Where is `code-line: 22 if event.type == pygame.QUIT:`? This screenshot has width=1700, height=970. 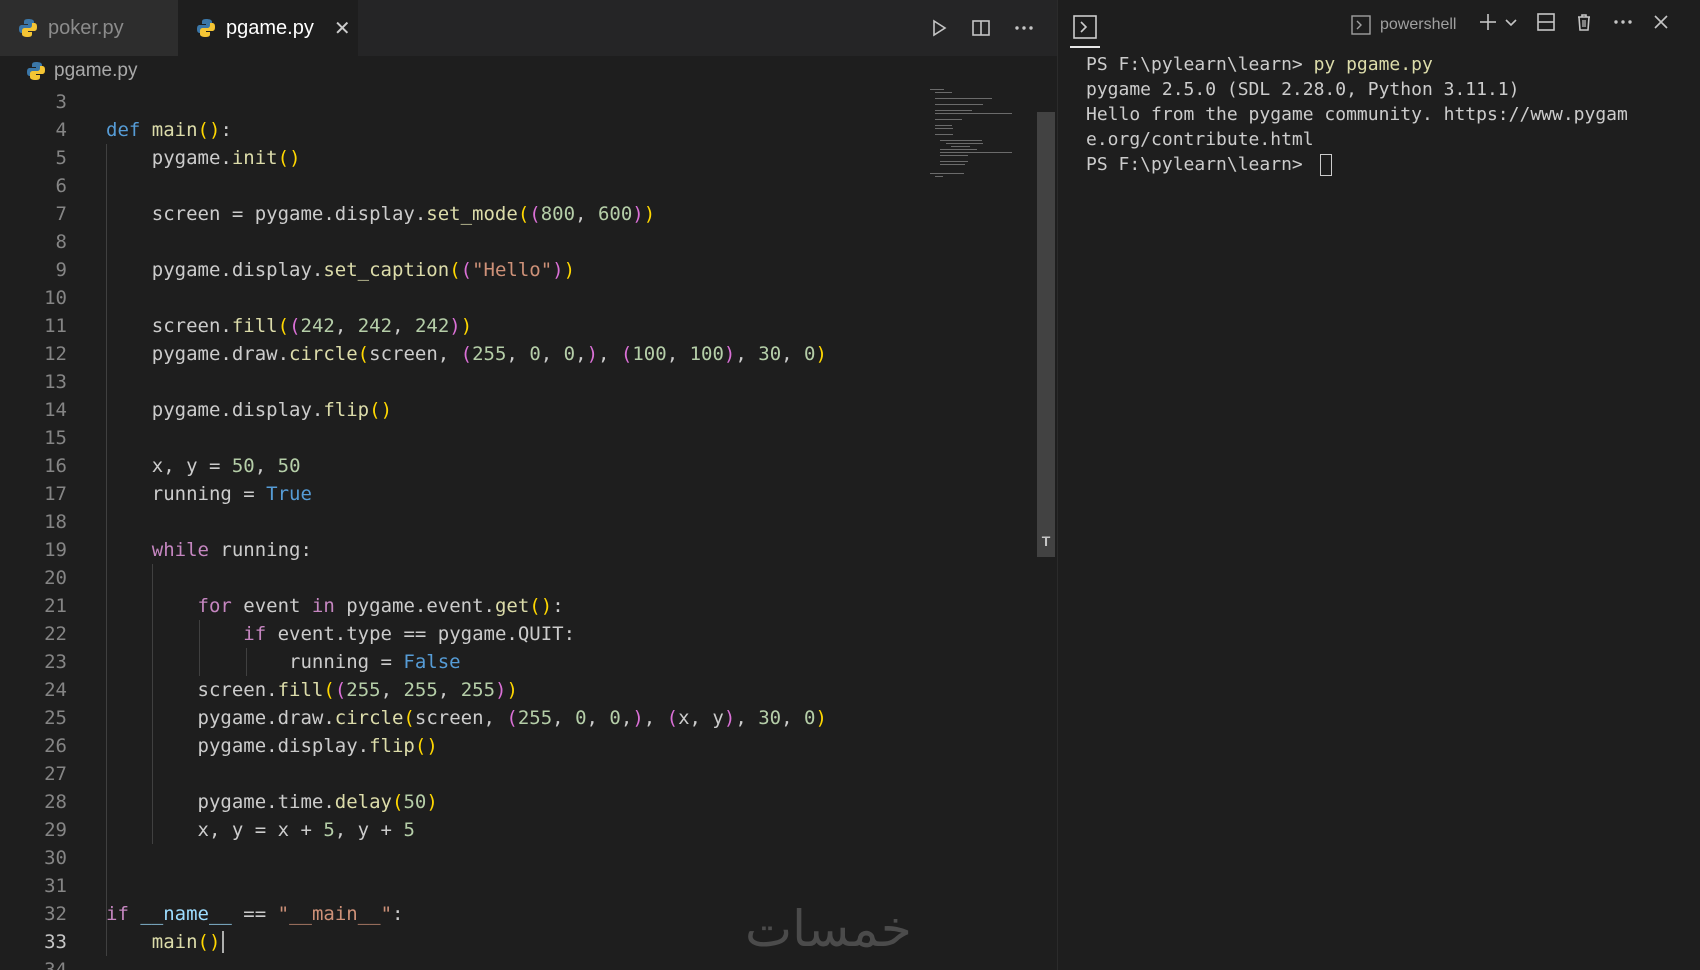 code-line: 22 if event.type == pygame.QUIT: is located at coordinates (517, 634).